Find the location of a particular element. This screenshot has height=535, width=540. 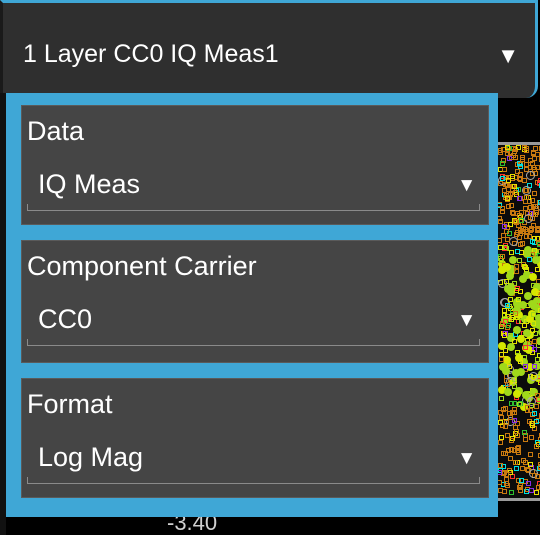

select-underline is located at coordinates (253, 480).